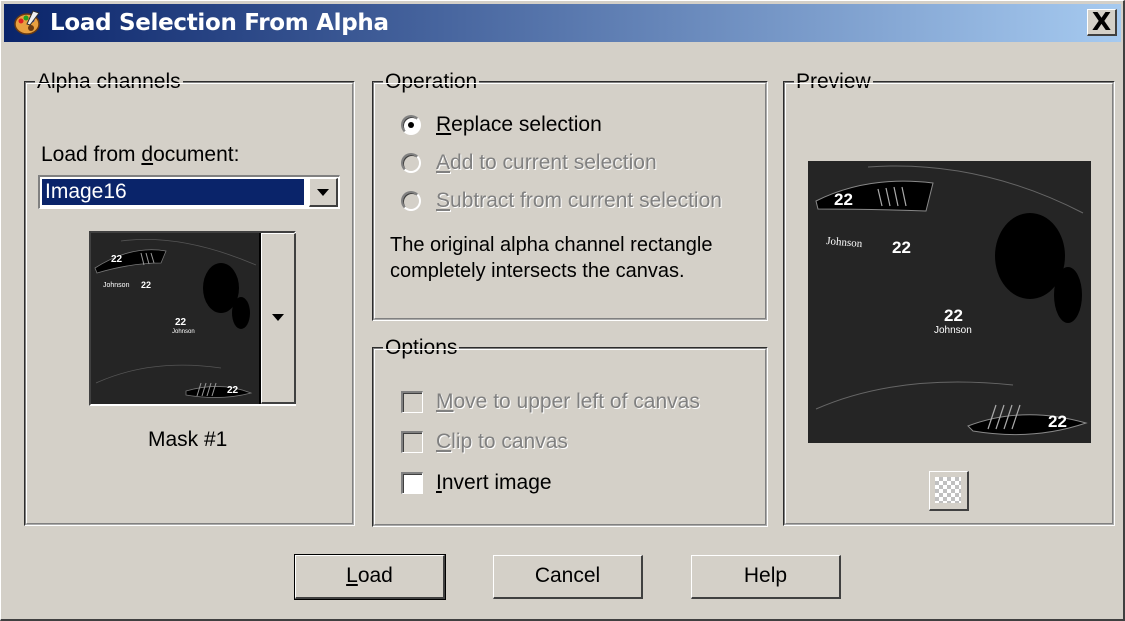  Describe the element at coordinates (411, 163) in the screenshot. I see `radio-add-to-selection-button` at that location.